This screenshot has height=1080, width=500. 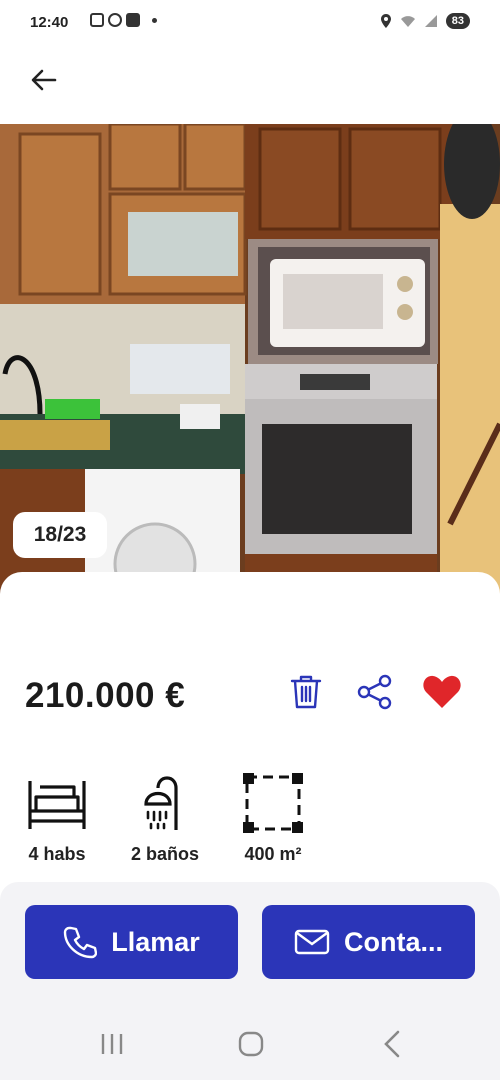 I want to click on mail-icon, so click(x=312, y=942).